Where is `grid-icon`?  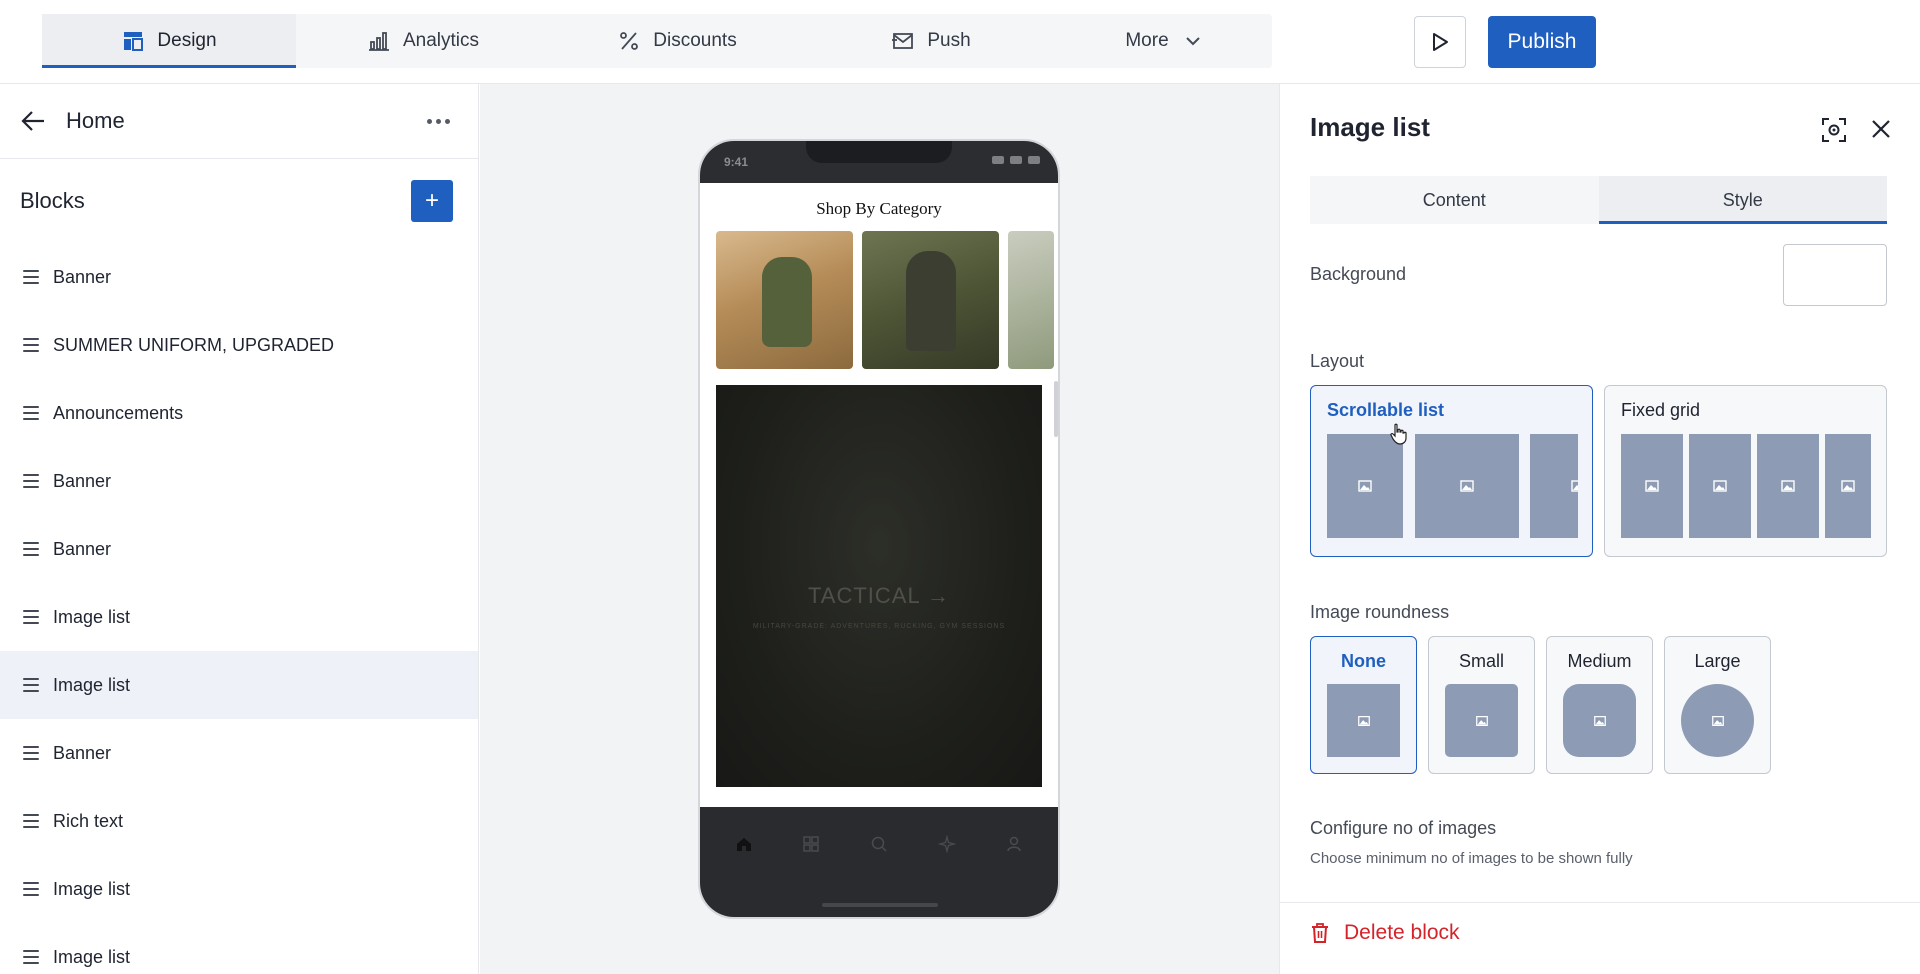
grid-icon is located at coordinates (811, 844).